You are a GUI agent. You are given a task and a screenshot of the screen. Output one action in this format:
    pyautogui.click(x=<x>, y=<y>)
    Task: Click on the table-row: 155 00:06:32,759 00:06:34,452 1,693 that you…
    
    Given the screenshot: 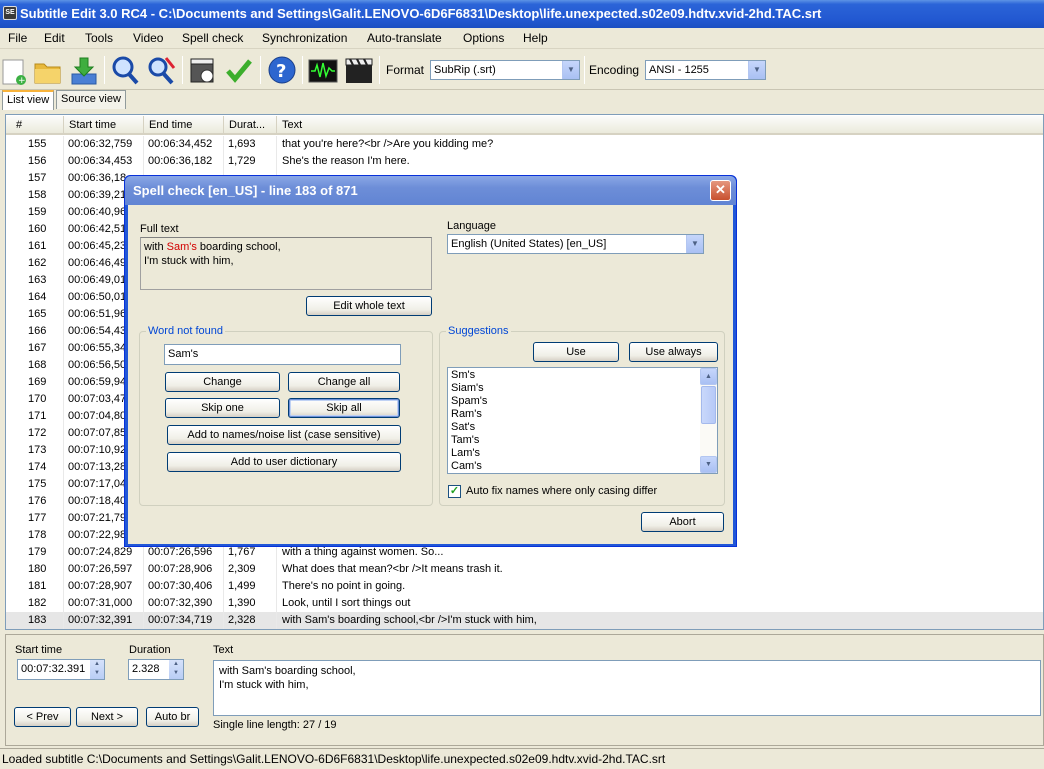 What is the action you would take?
    pyautogui.click(x=524, y=144)
    